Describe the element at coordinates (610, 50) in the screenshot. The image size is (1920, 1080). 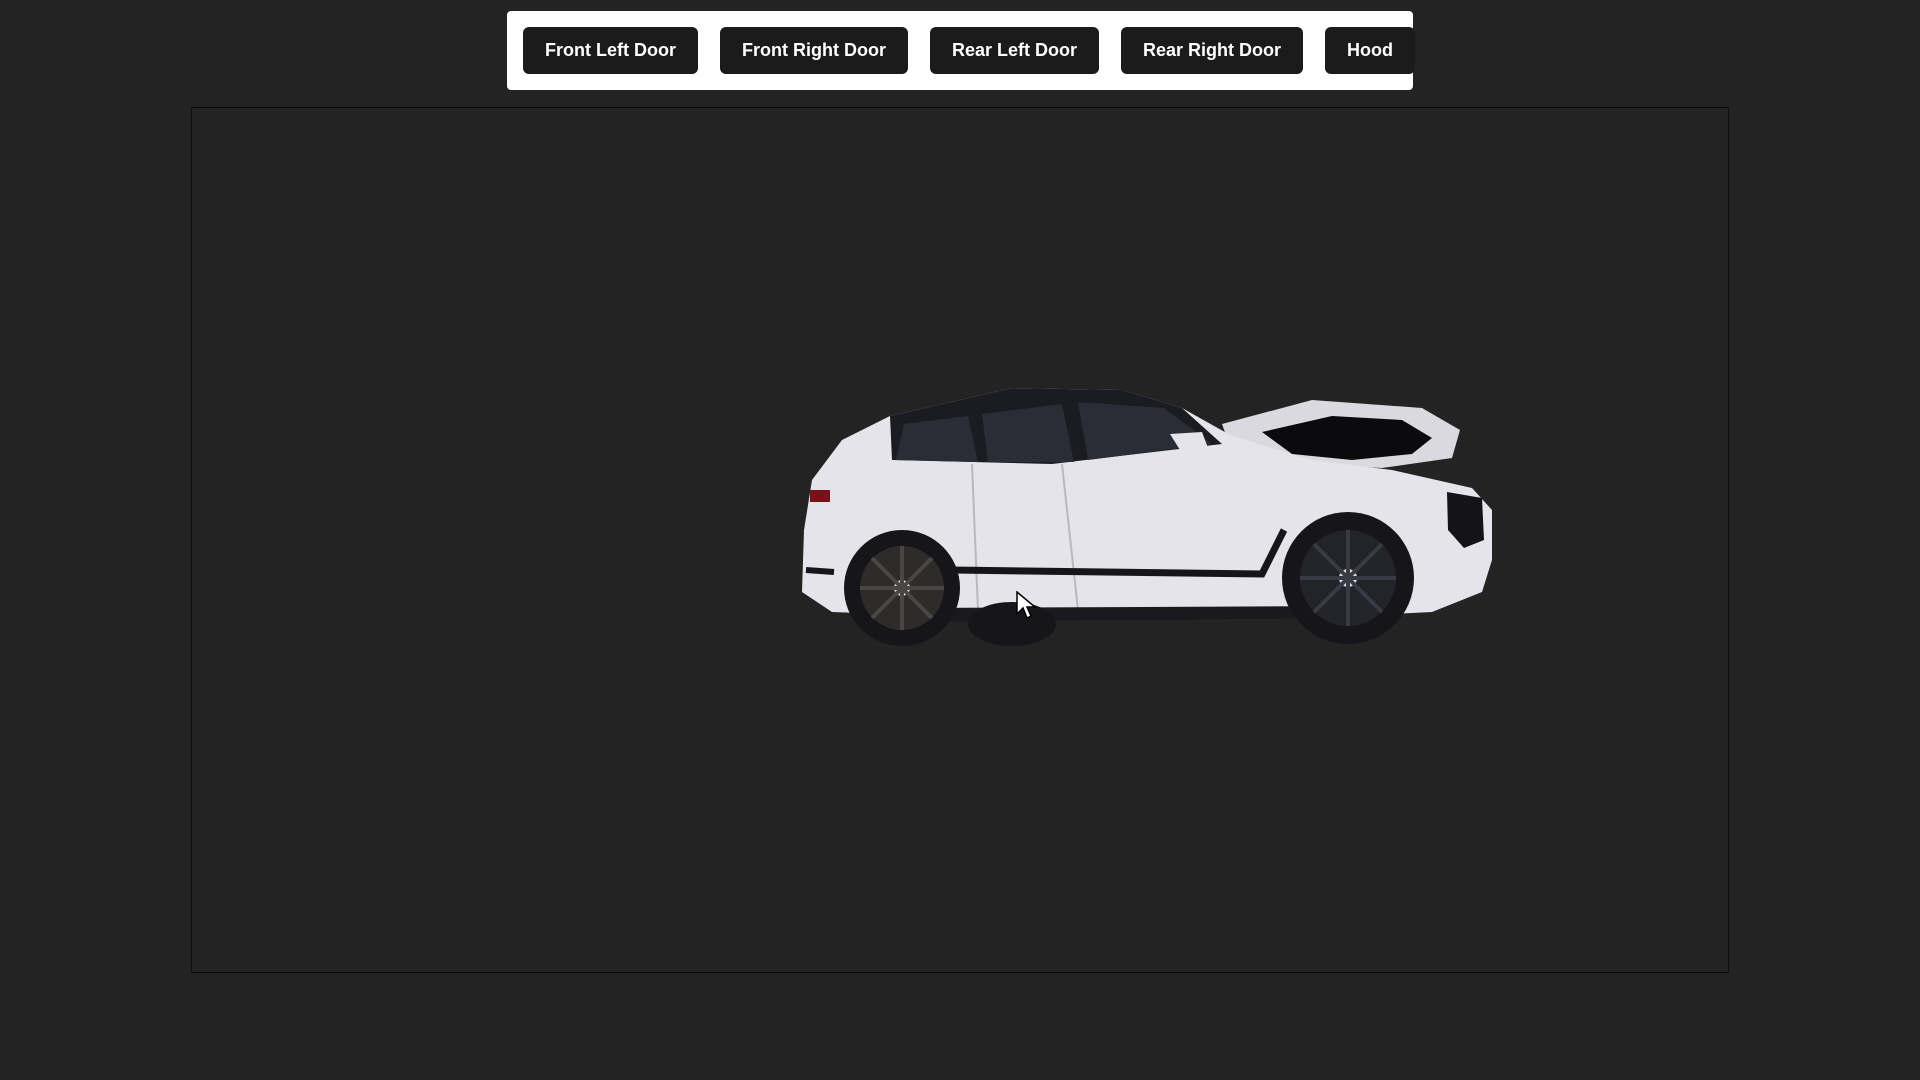
I see `front-left-door-button: Front Left Door` at that location.